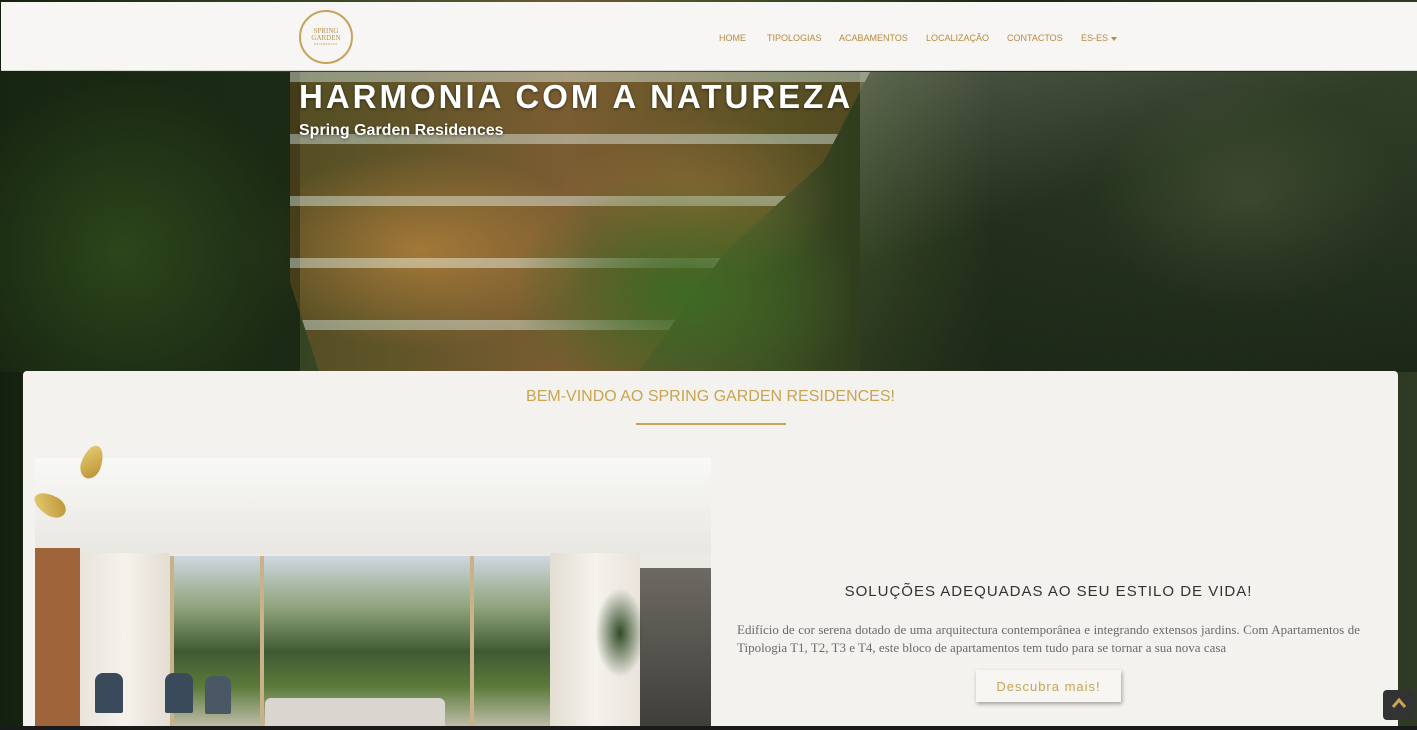  I want to click on brand-logo: SPRING GARDEN RESIDENCES, so click(326, 37).